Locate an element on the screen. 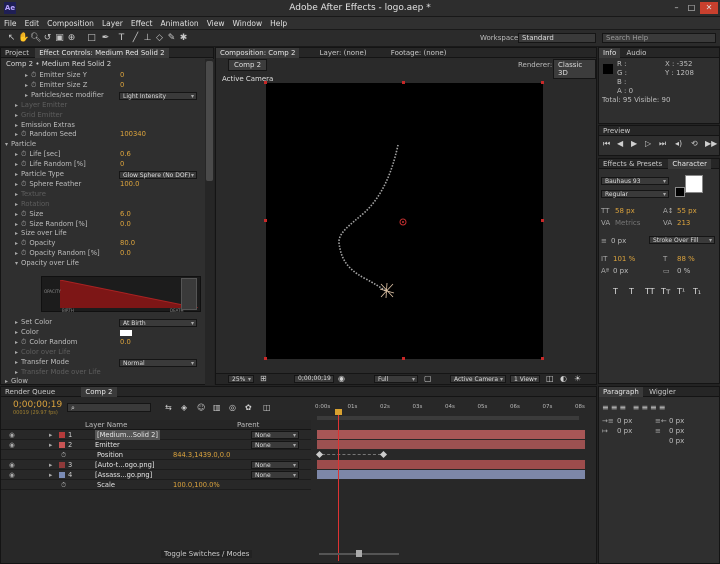 This screenshot has width=720, height=564. text-style-button: T¹ is located at coordinates (681, 291).